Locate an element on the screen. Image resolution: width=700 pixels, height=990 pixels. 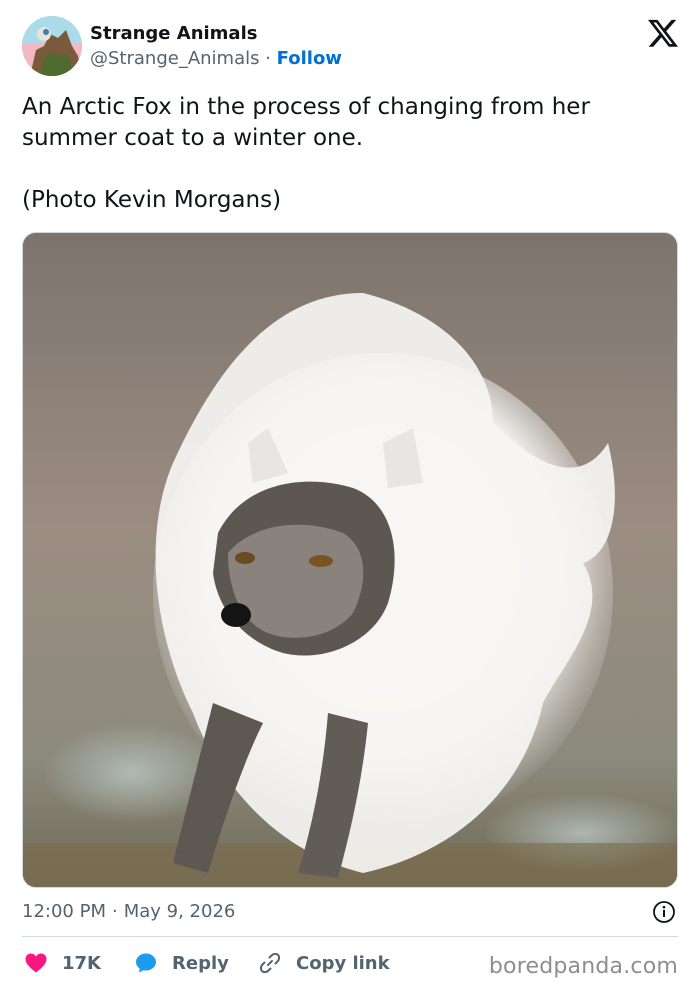
like-count: 17K is located at coordinates (81, 963).